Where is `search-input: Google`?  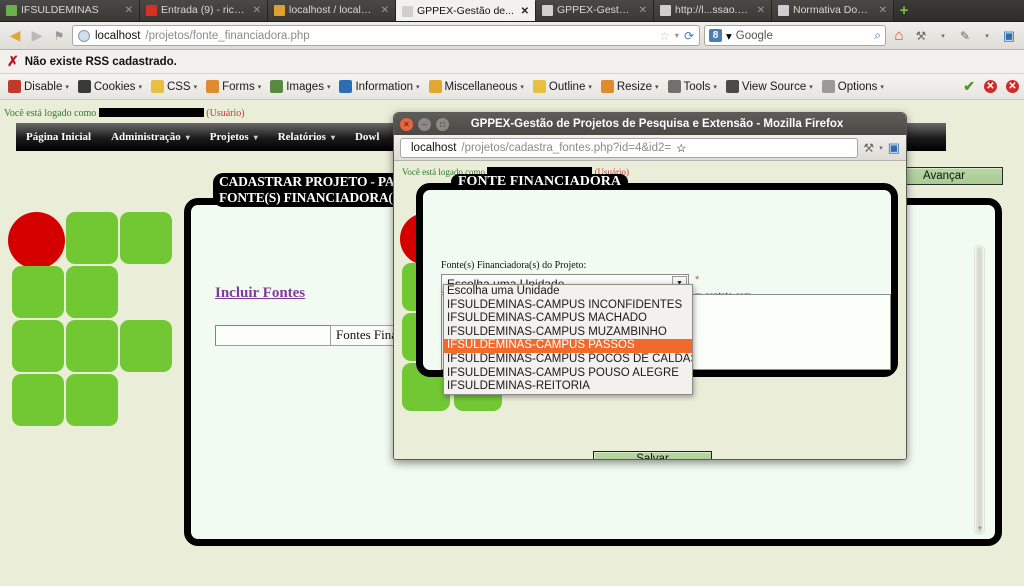
search-input: Google is located at coordinates (803, 36).